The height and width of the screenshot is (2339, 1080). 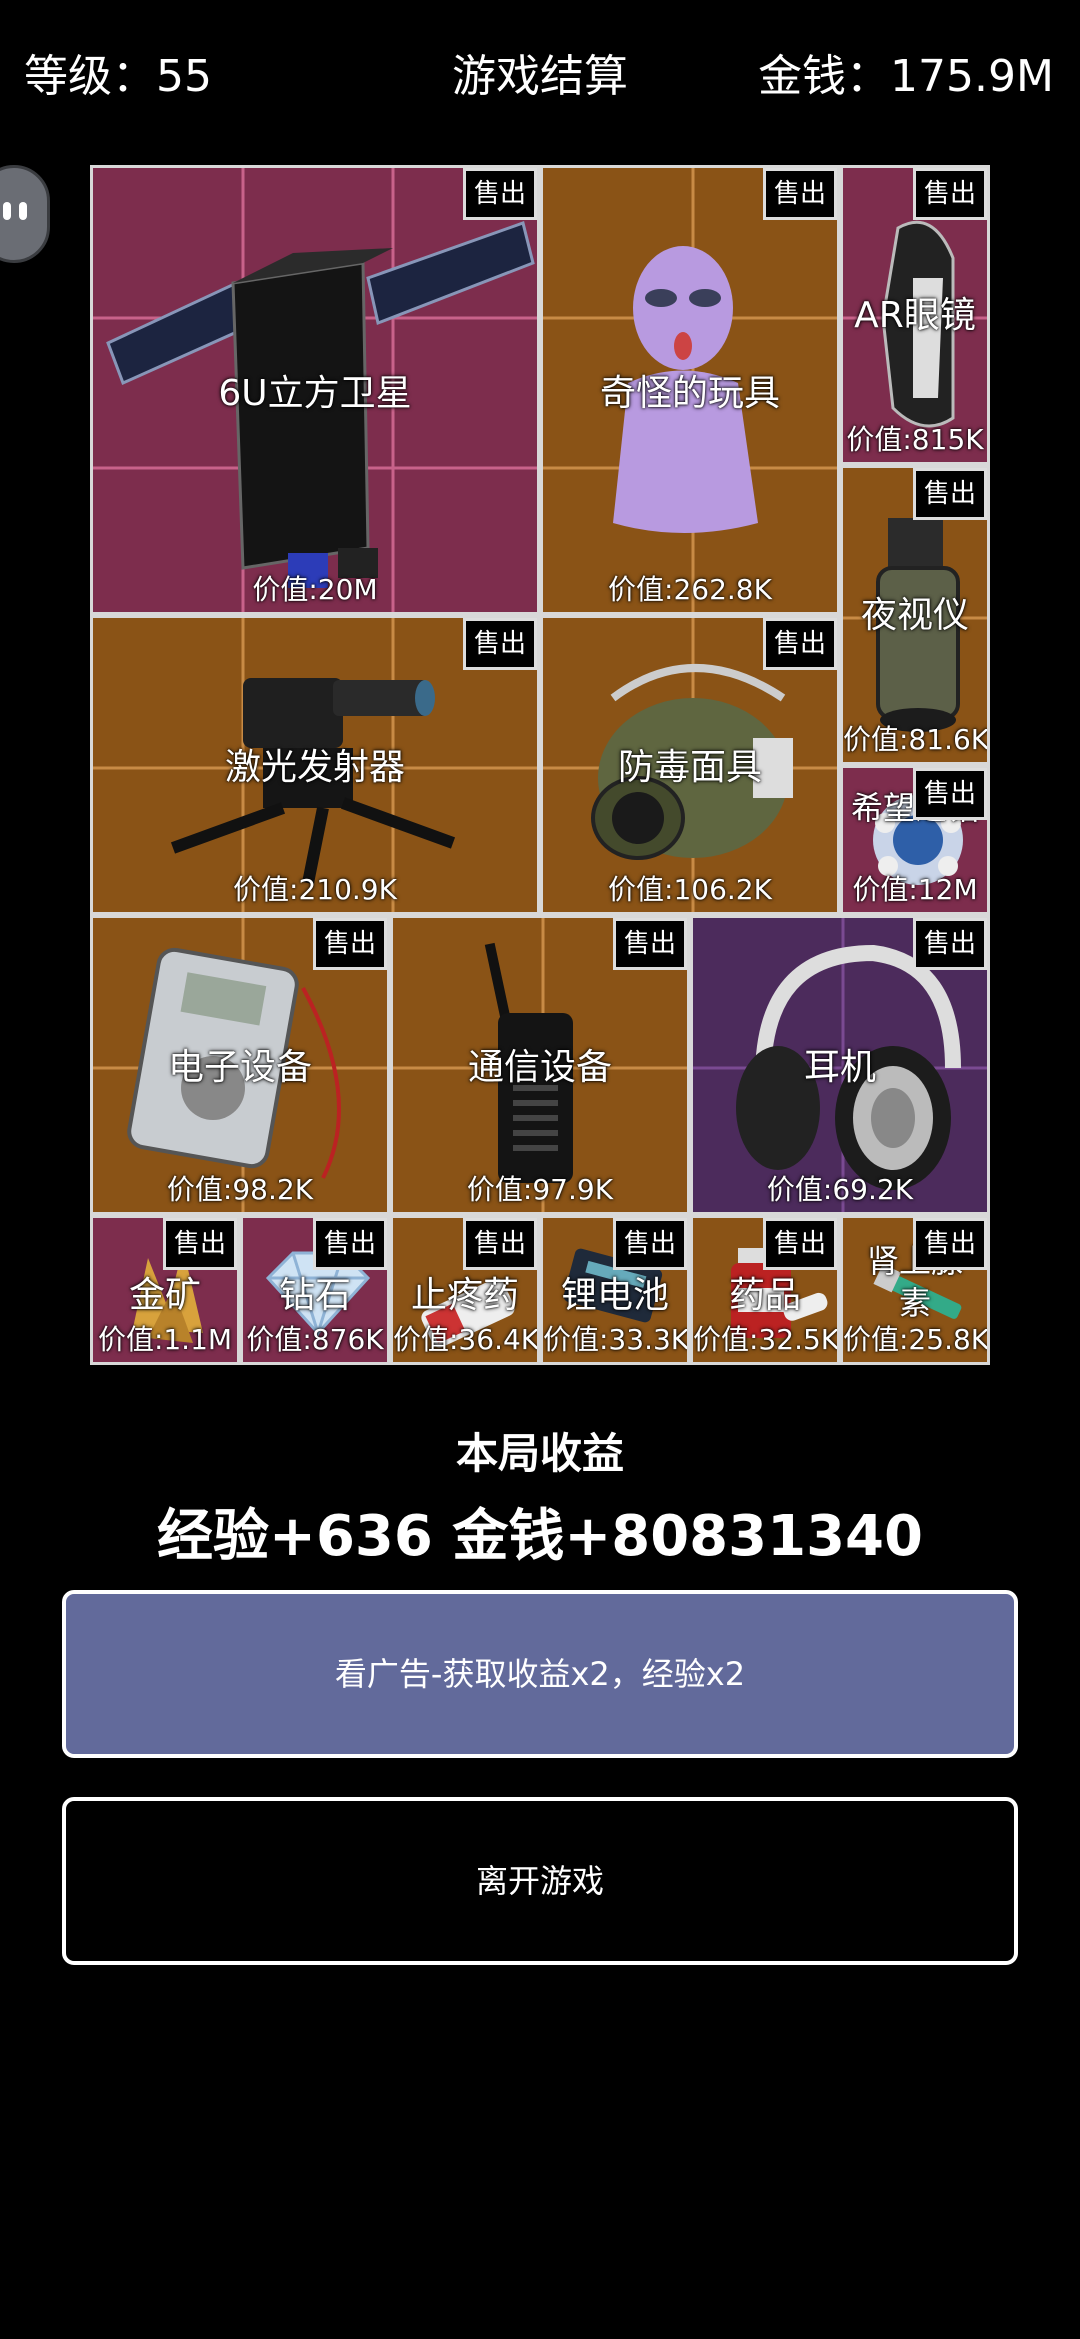 I want to click on item-cell-gas-mask: 防毒面具 价值:106.2K 售出, so click(x=690, y=765).